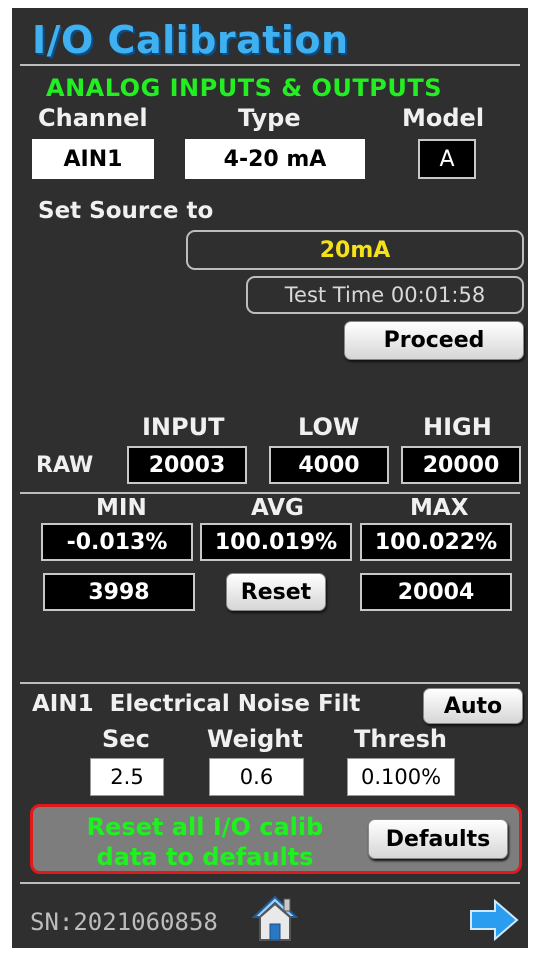 The image size is (540, 953). Describe the element at coordinates (270, 683) in the screenshot. I see `filter-divider` at that location.